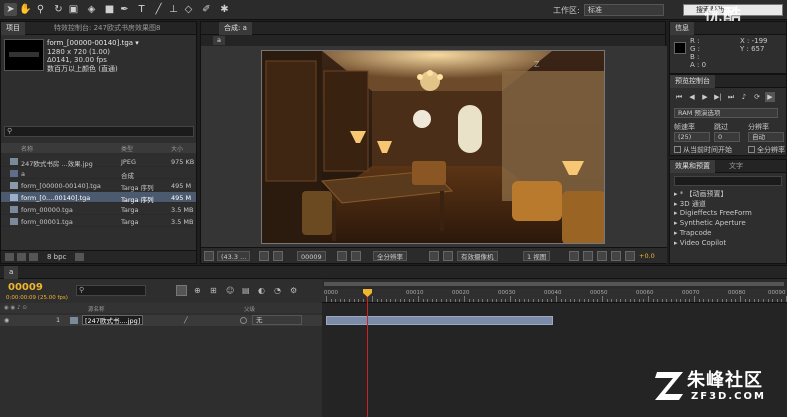 This screenshot has width=787, height=417. What do you see at coordinates (98, 174) in the screenshot?
I see `list-item: a 合成` at bounding box center [98, 174].